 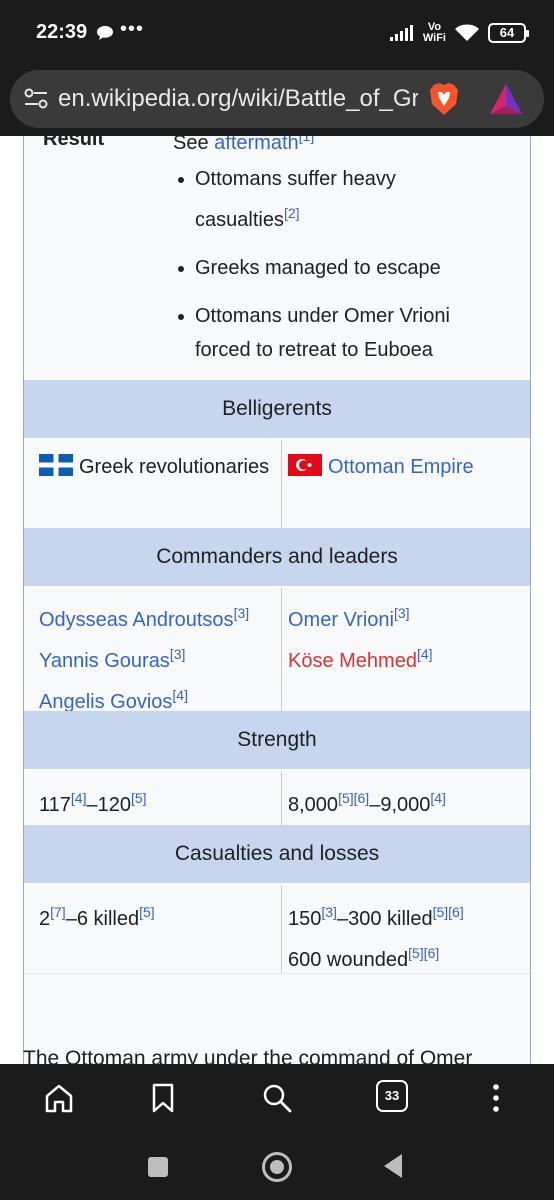 I want to click on vowifi-indicator: Vo WiFi, so click(x=434, y=33).